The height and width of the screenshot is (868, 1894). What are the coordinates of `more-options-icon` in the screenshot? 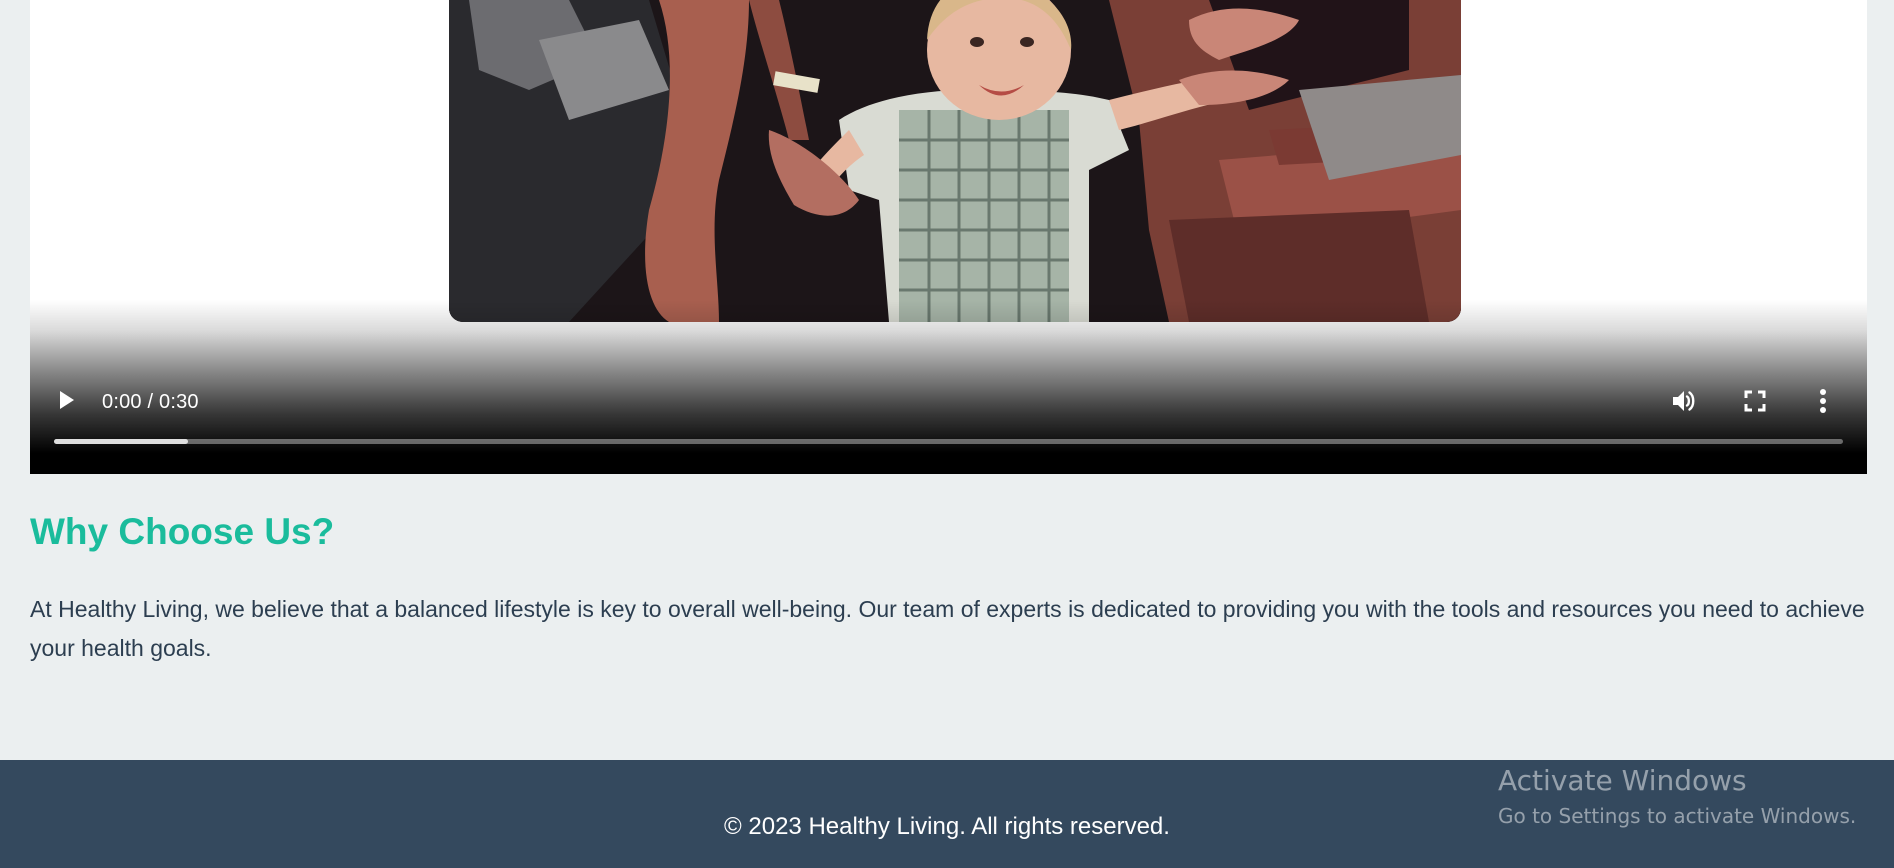 It's located at (1823, 401).